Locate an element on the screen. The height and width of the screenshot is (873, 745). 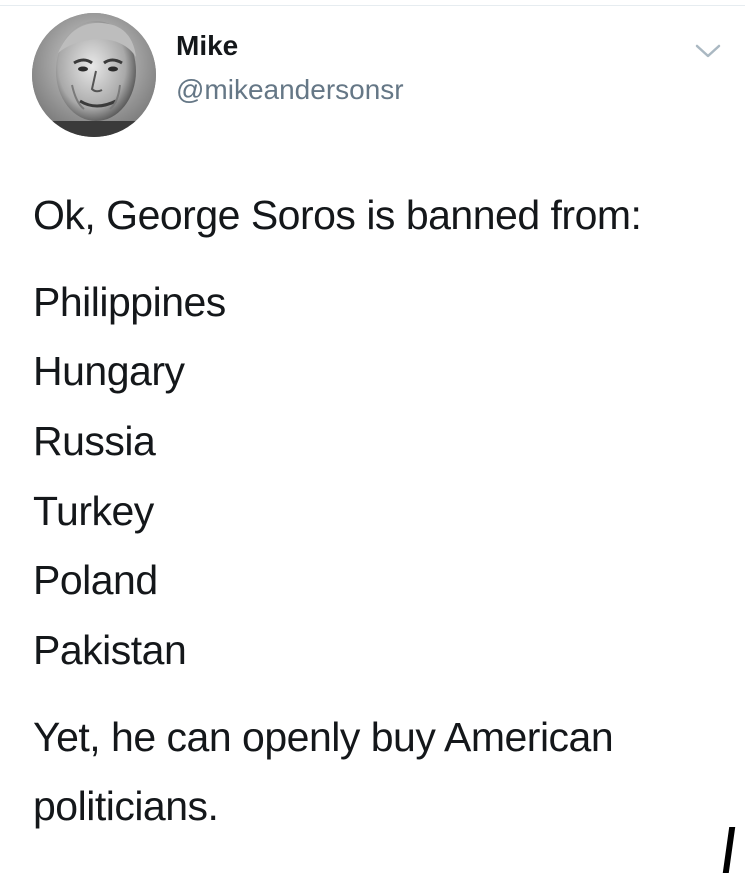
avatar-photo-icon is located at coordinates (94, 75).